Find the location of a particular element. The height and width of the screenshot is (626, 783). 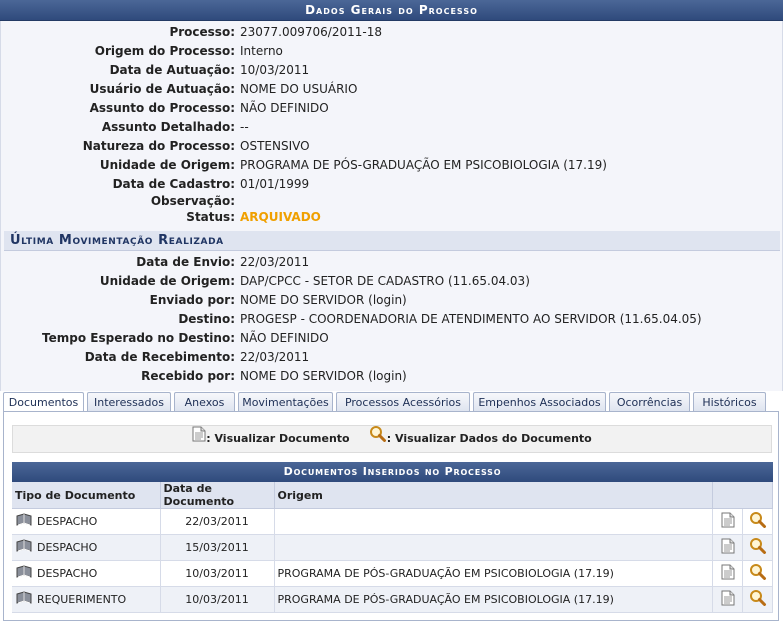

doc-date: 15/03/2011 is located at coordinates (217, 547).